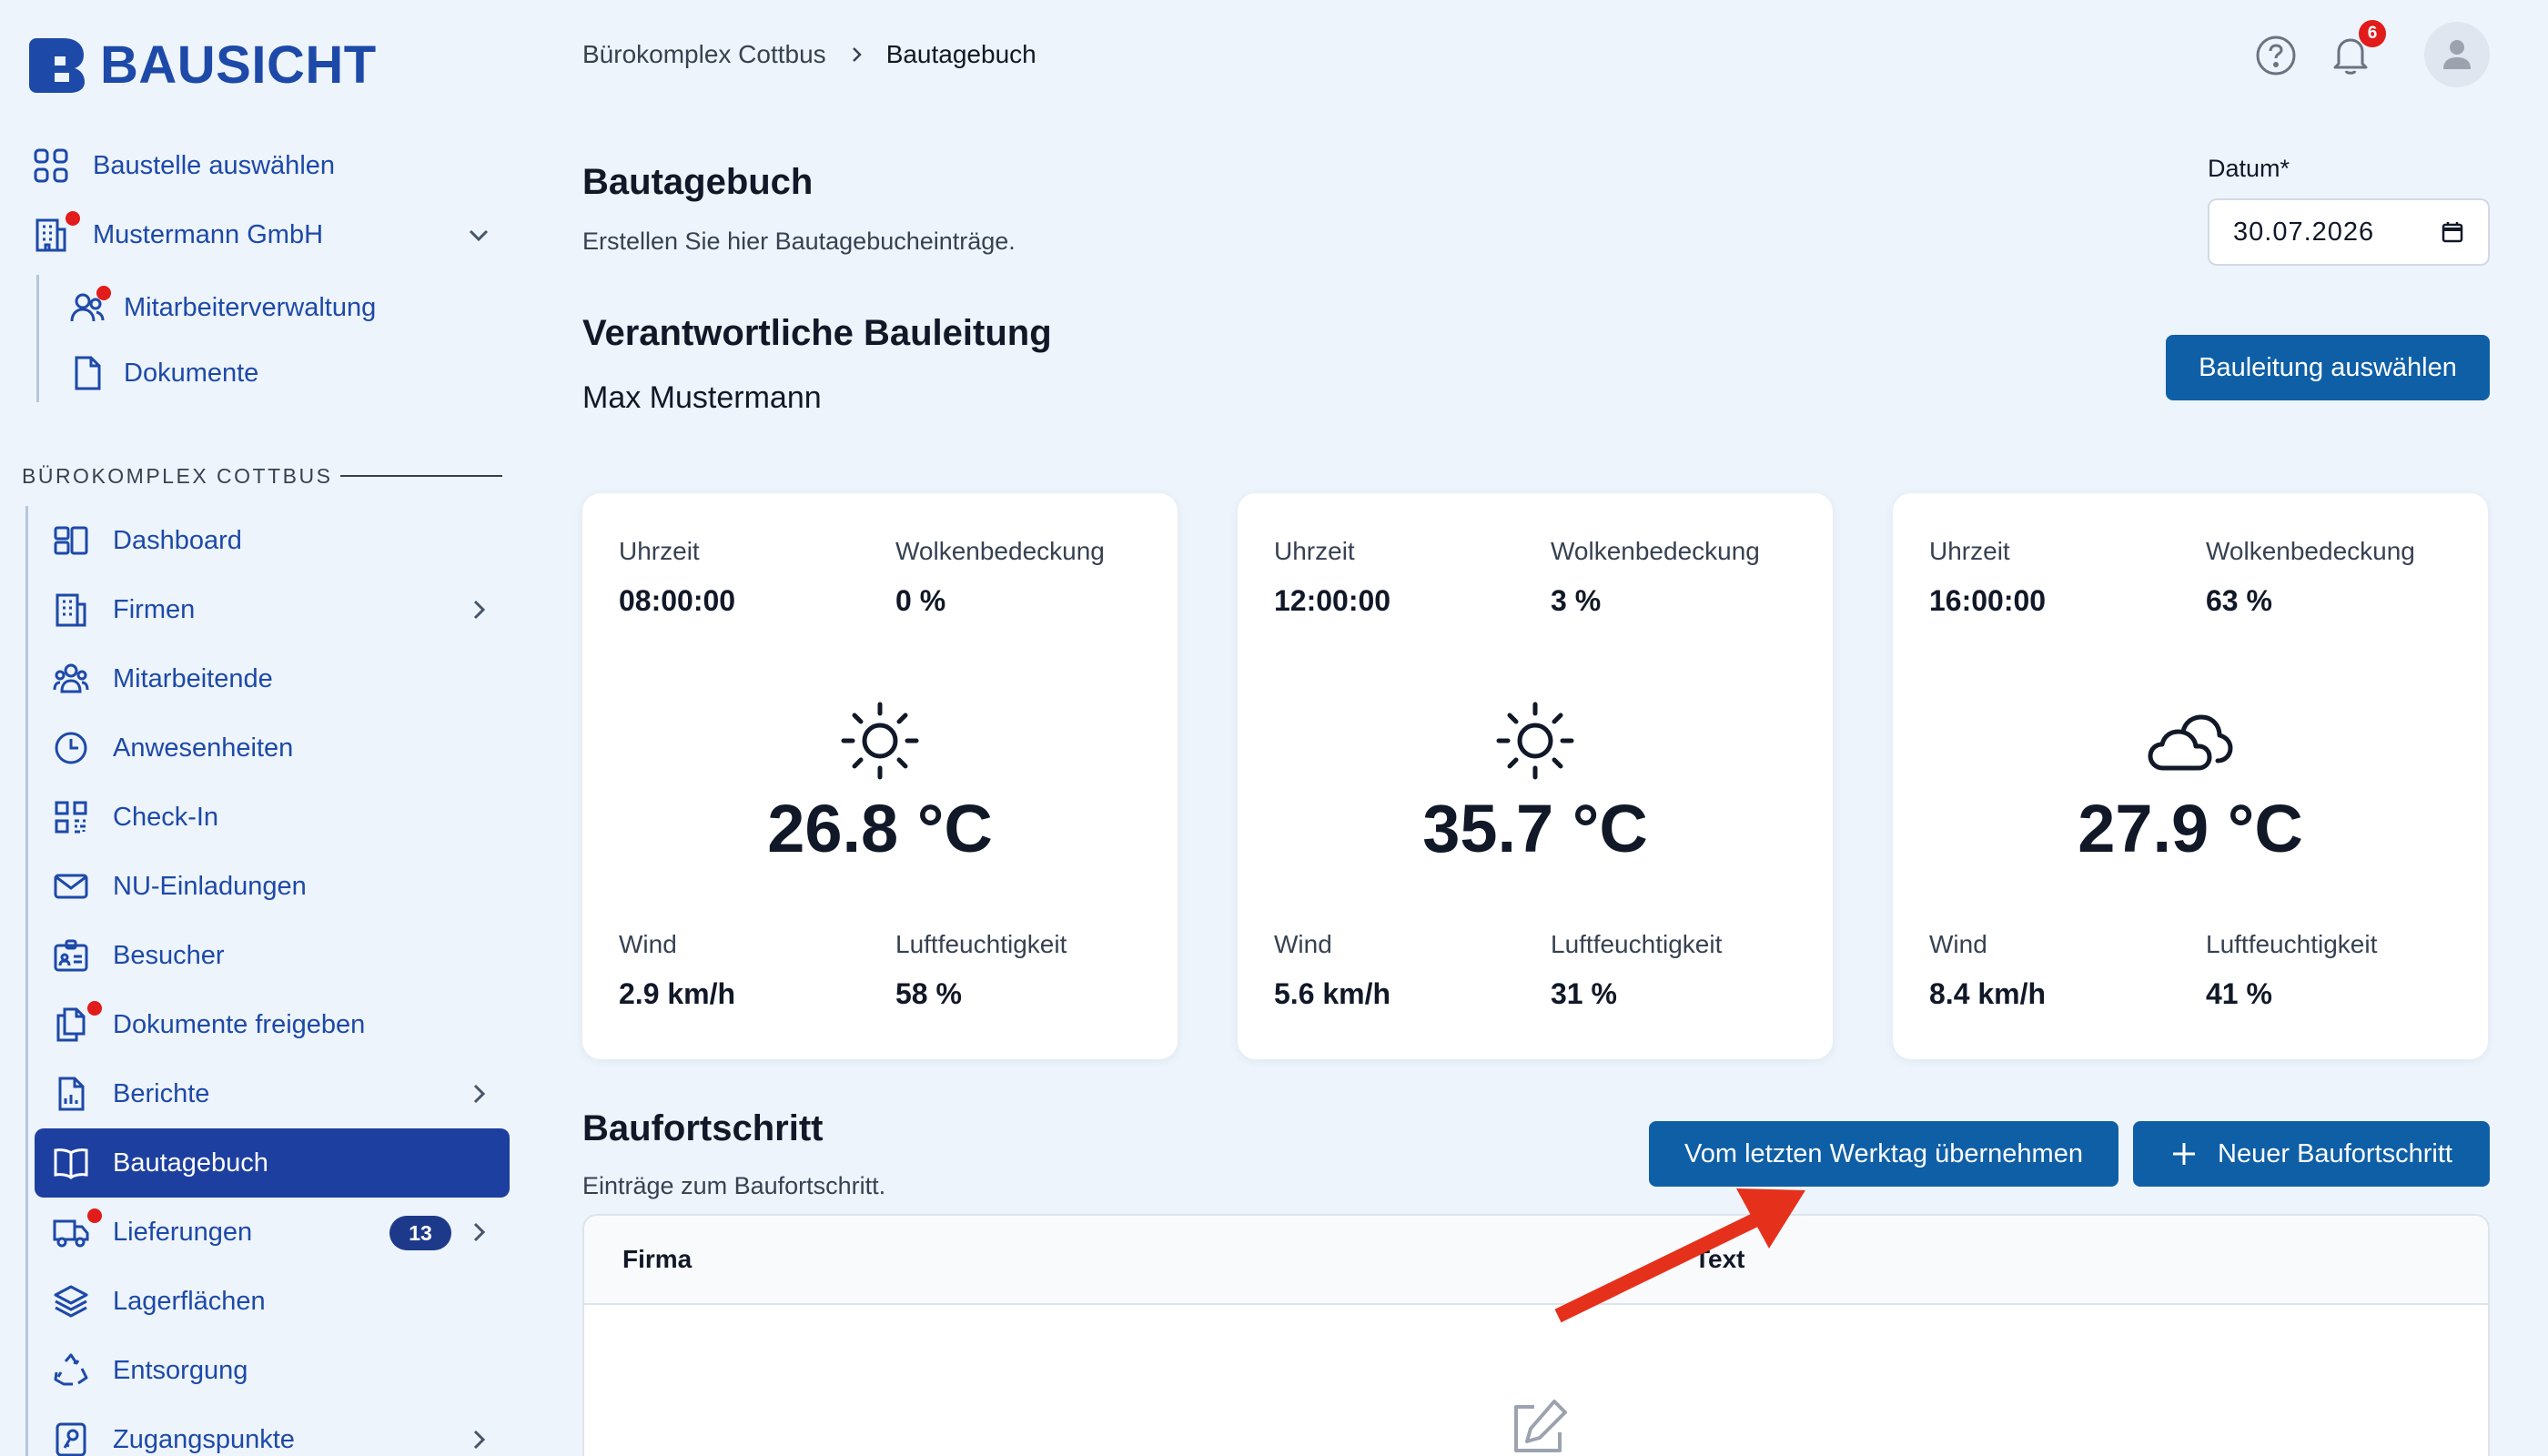  Describe the element at coordinates (981, 944) in the screenshot. I see `humidity-label: Luftfeuchtigkeit` at that location.